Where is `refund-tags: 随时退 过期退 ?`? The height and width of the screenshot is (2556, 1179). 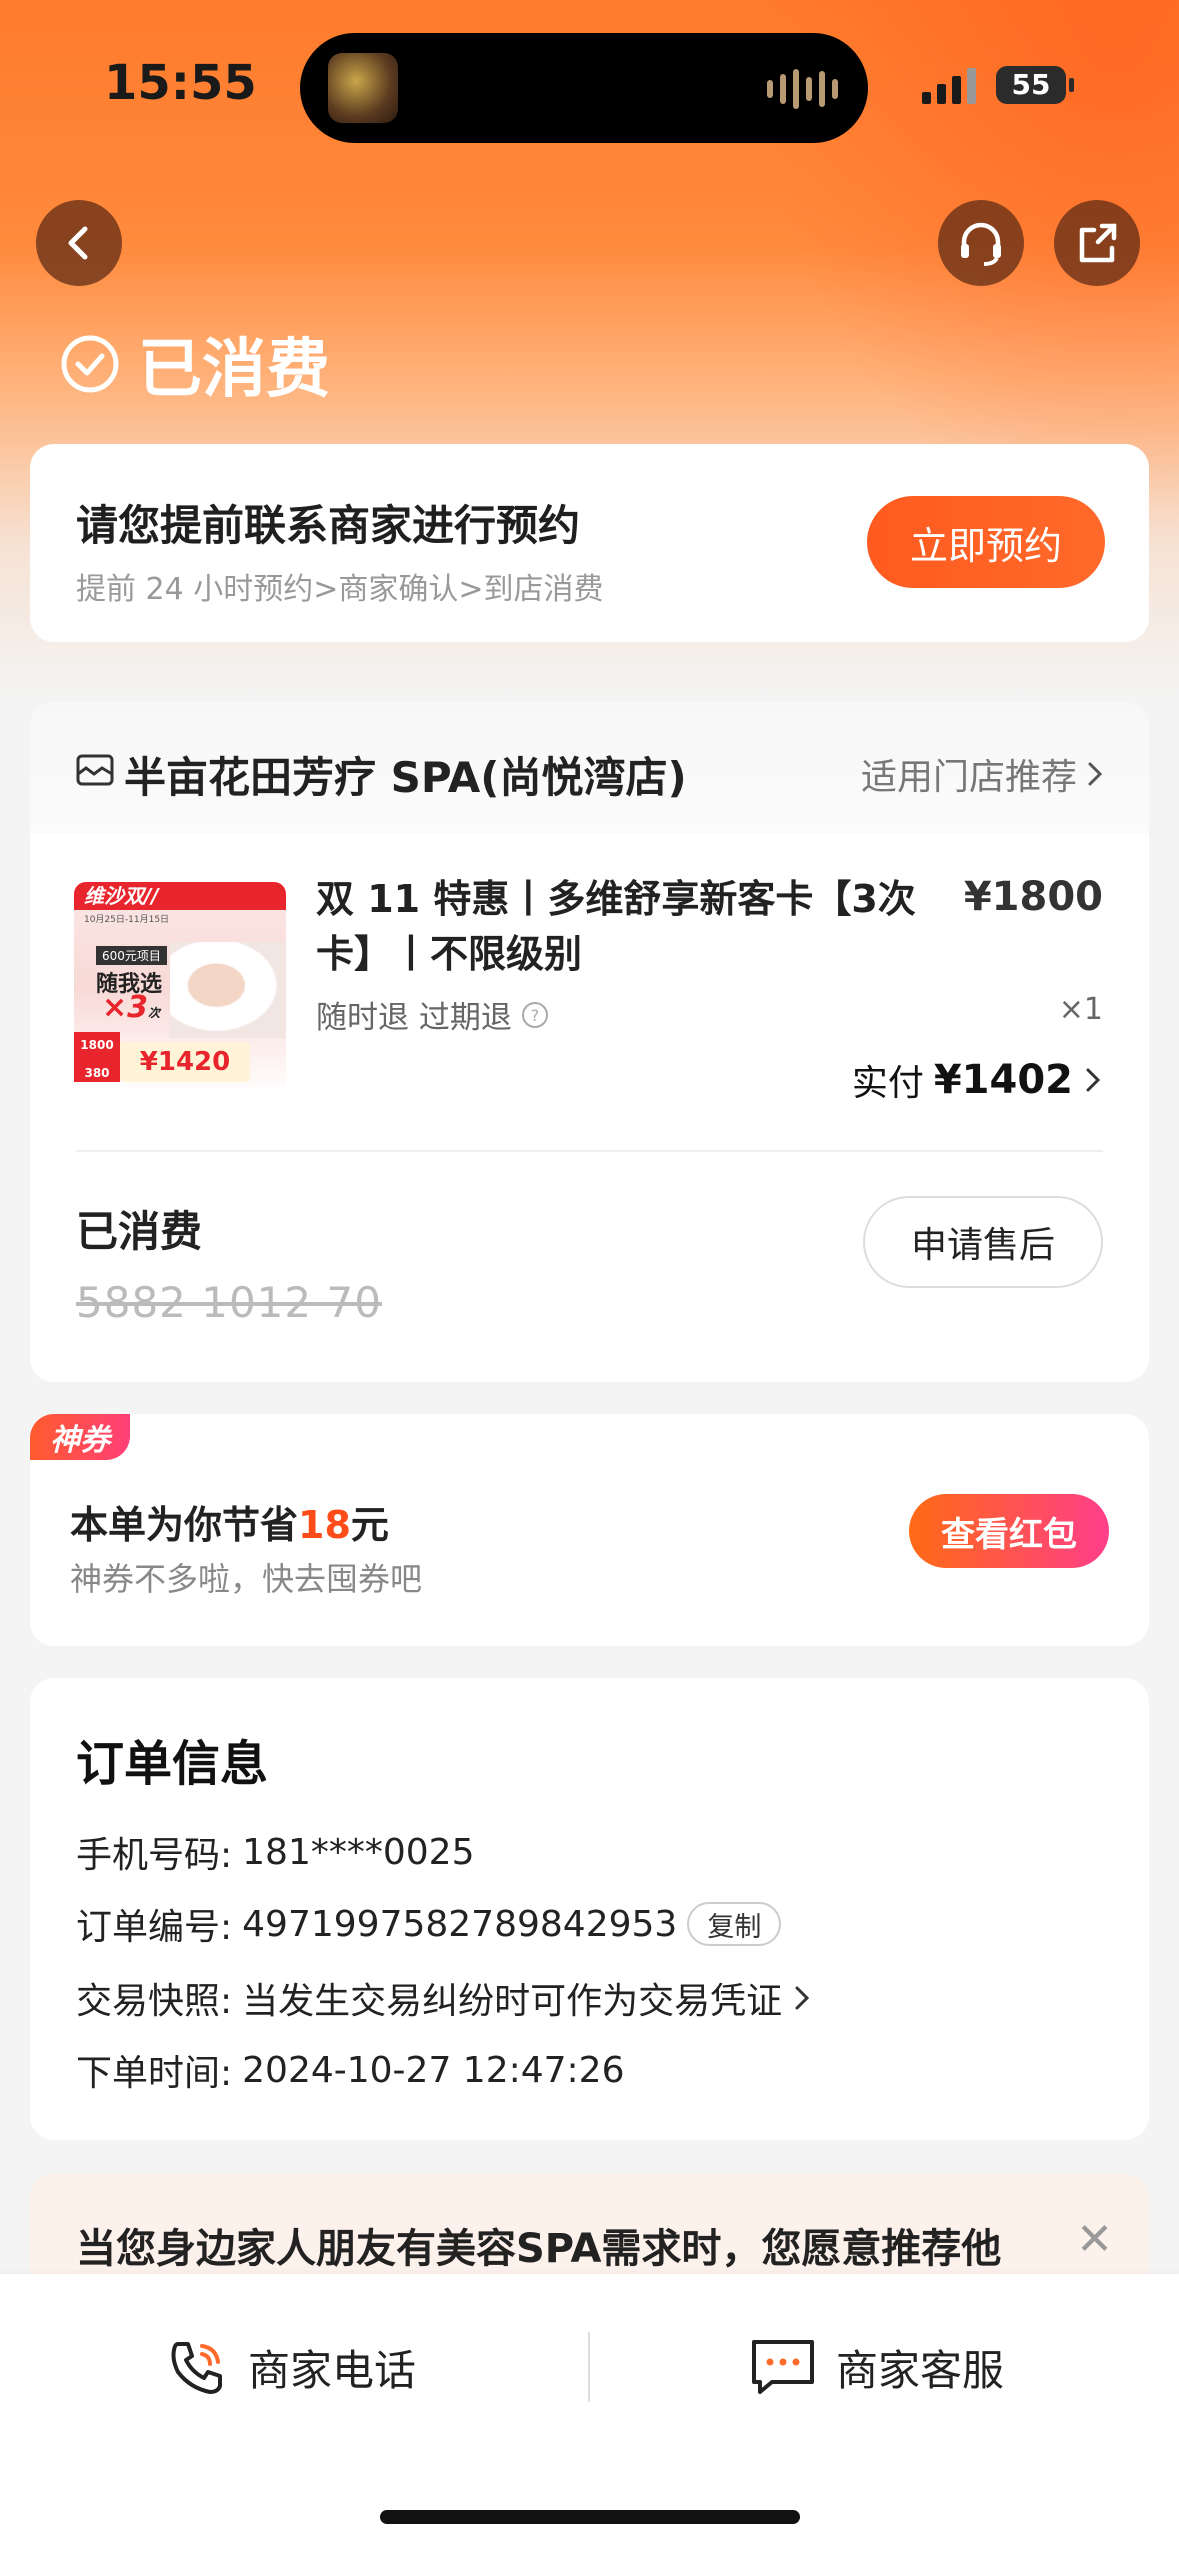 refund-tags: 随时退 过期退 ? is located at coordinates (433, 1014).